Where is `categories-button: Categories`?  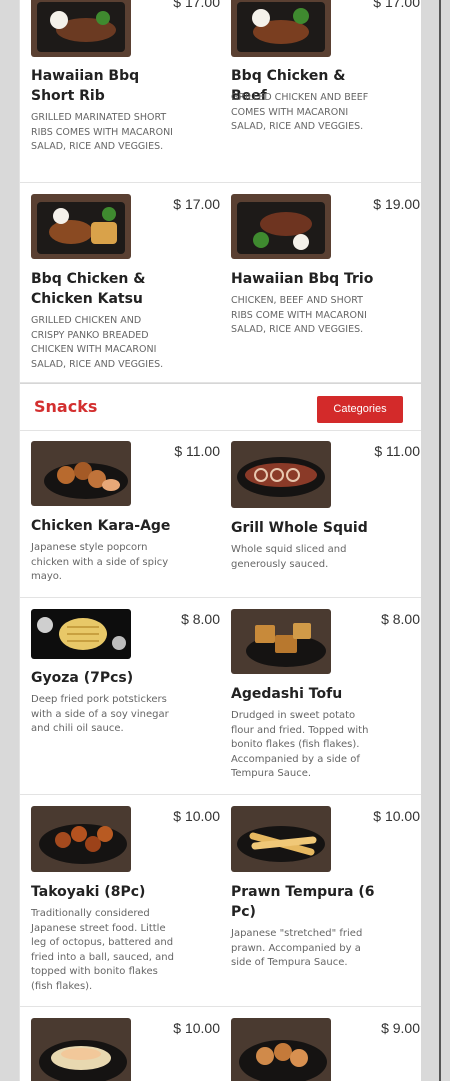
categories-button: Categories is located at coordinates (360, 409).